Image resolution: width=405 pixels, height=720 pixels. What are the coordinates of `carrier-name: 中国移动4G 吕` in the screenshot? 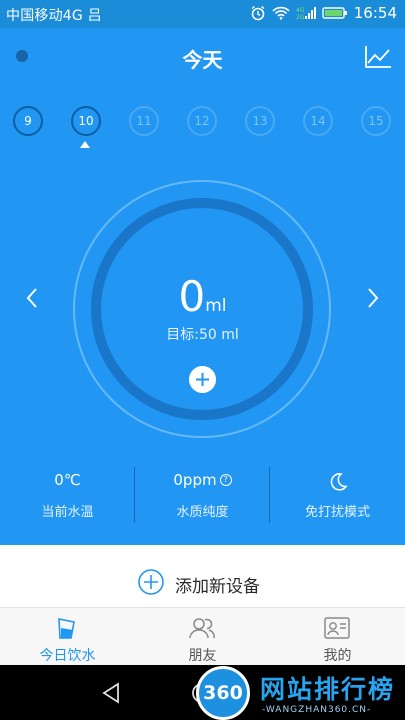 It's located at (54, 16).